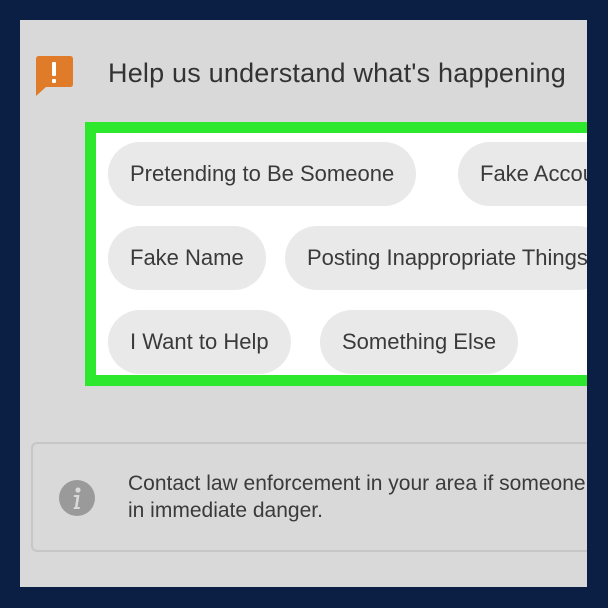 The width and height of the screenshot is (608, 608). What do you see at coordinates (53, 75) in the screenshot?
I see `exclamation-icon` at bounding box center [53, 75].